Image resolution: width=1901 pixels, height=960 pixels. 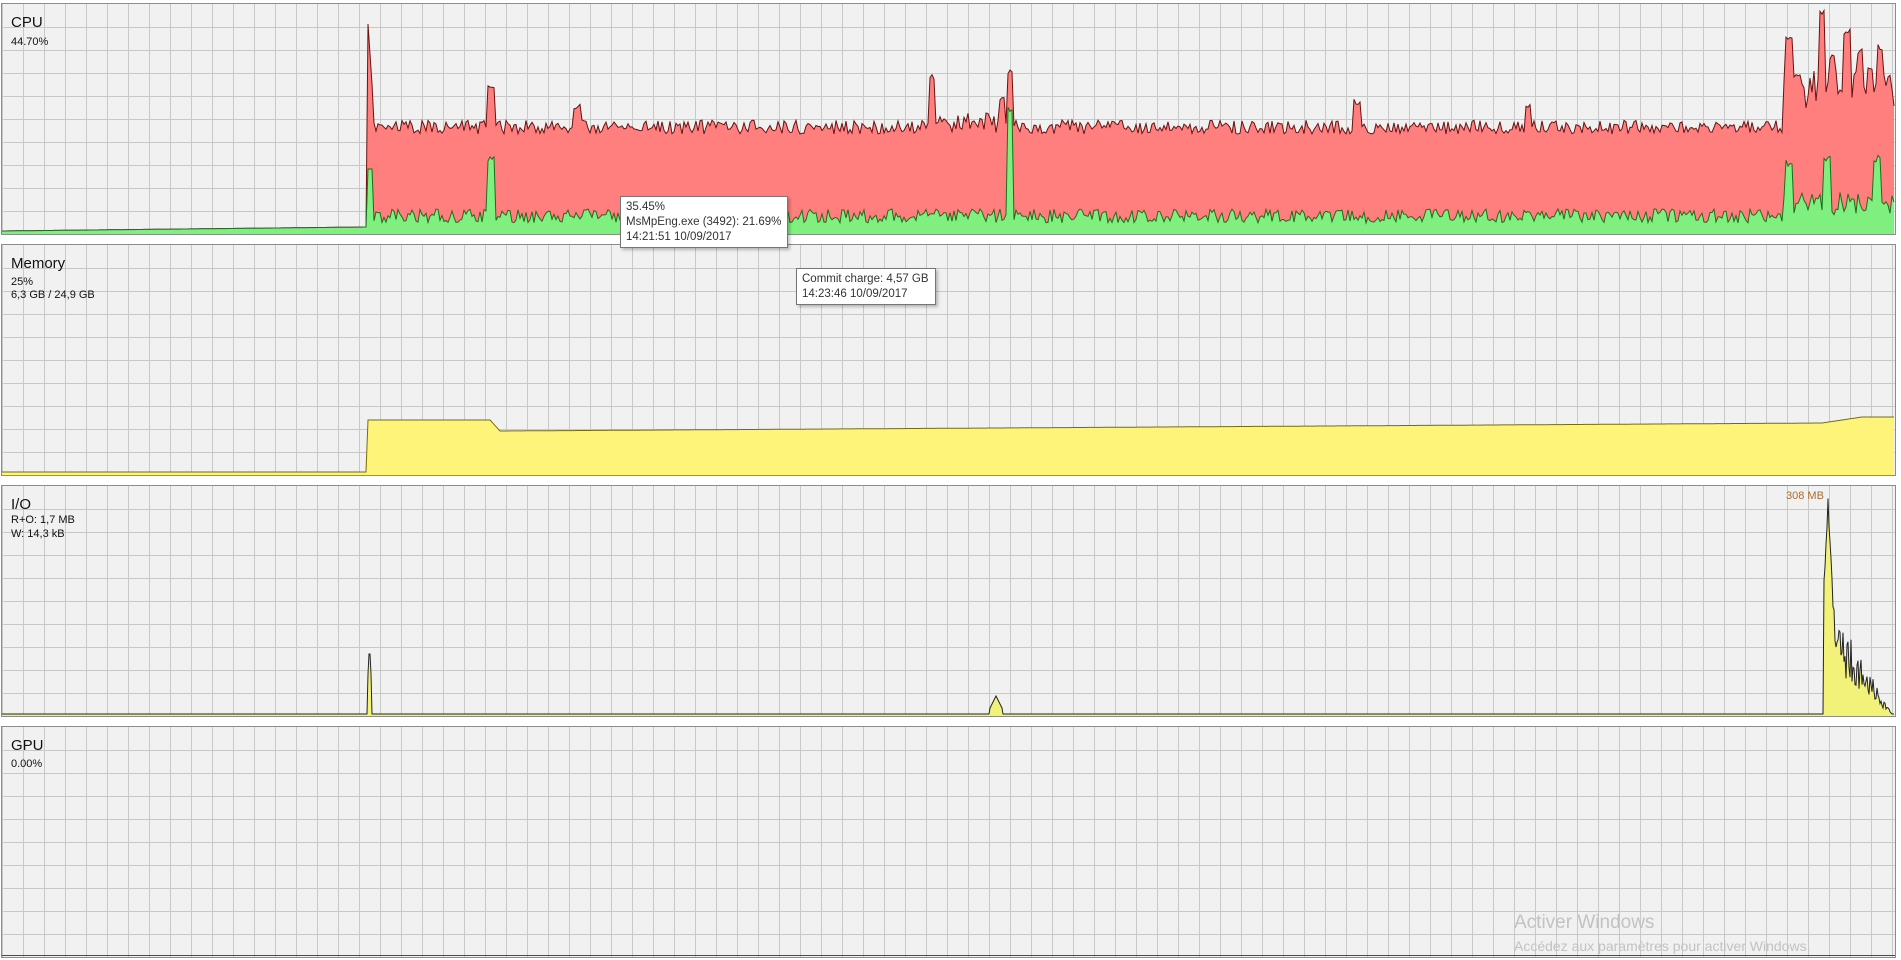 I want to click on gpu-usage-value: 0.00%, so click(x=27, y=764).